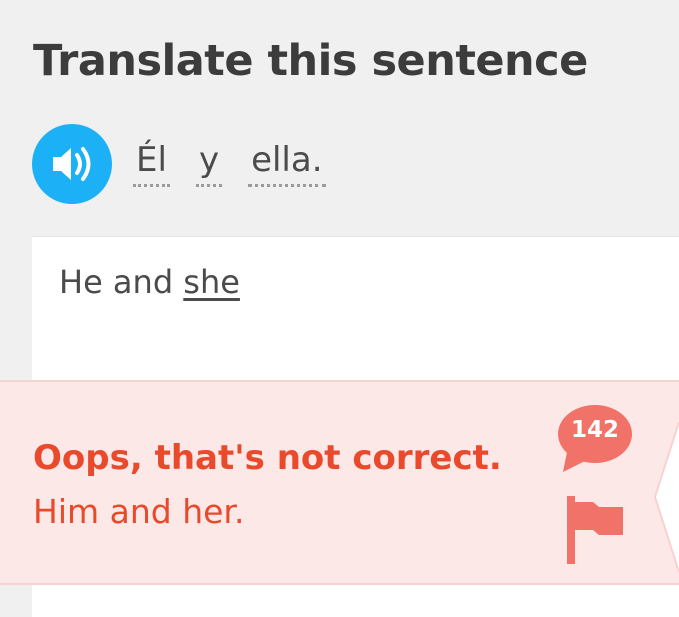  What do you see at coordinates (310, 61) in the screenshot?
I see `page-title: Translate this sentence` at bounding box center [310, 61].